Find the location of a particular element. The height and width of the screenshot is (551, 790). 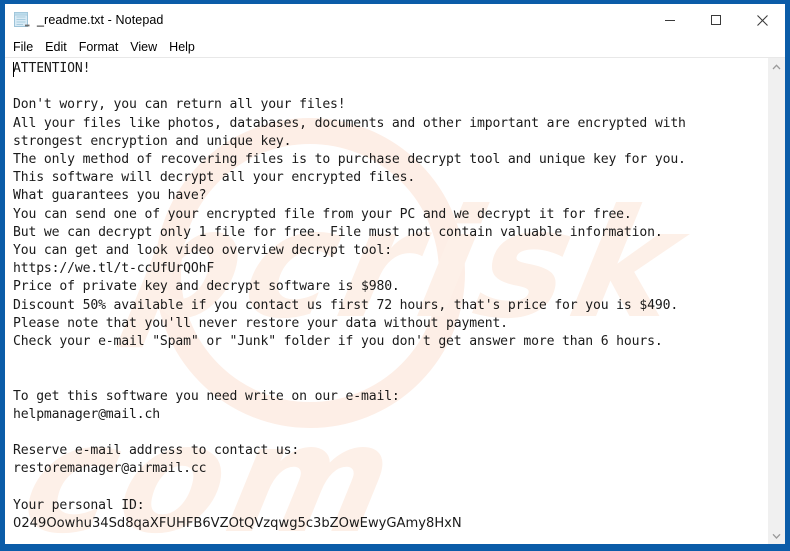

chevron-up-icon is located at coordinates (776, 66).